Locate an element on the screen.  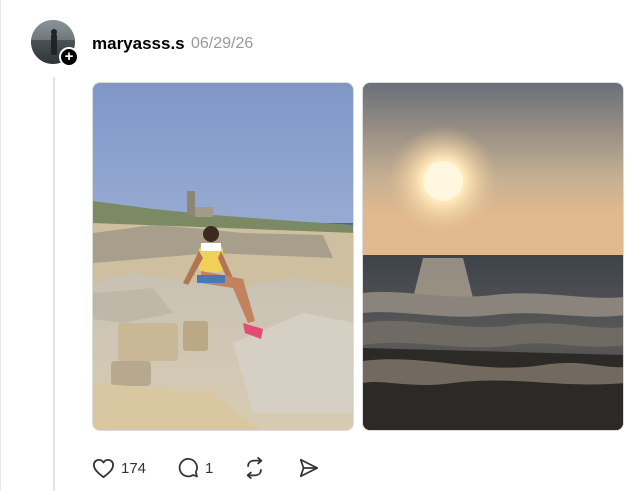
repost-icon is located at coordinates (254, 468).